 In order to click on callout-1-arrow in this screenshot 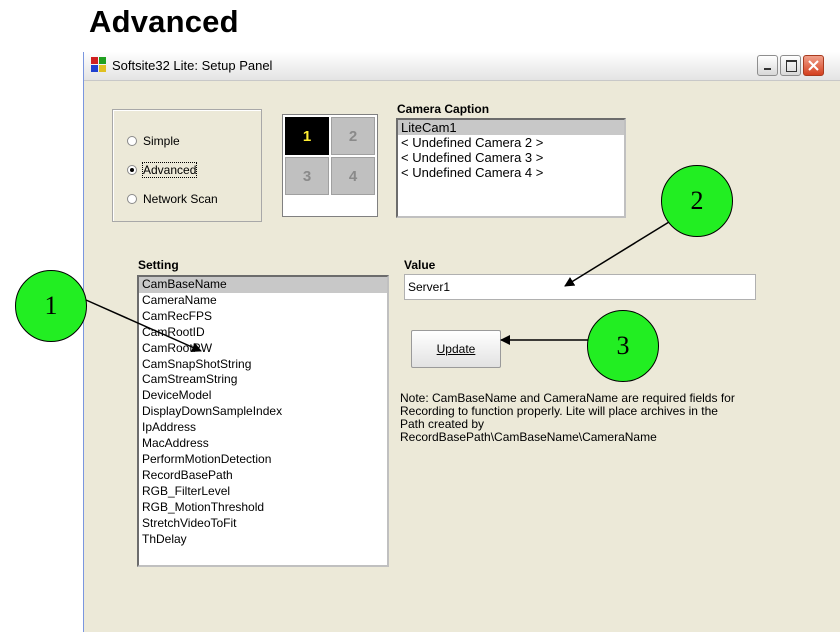, I will do `click(143, 325)`.